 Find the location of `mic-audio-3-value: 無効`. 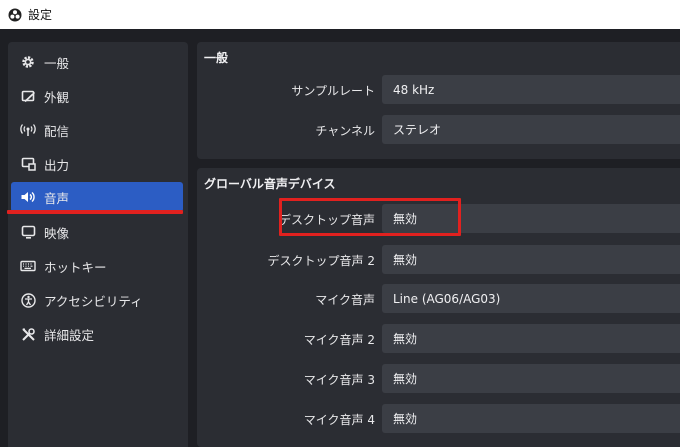

mic-audio-3-value: 無効 is located at coordinates (405, 379).